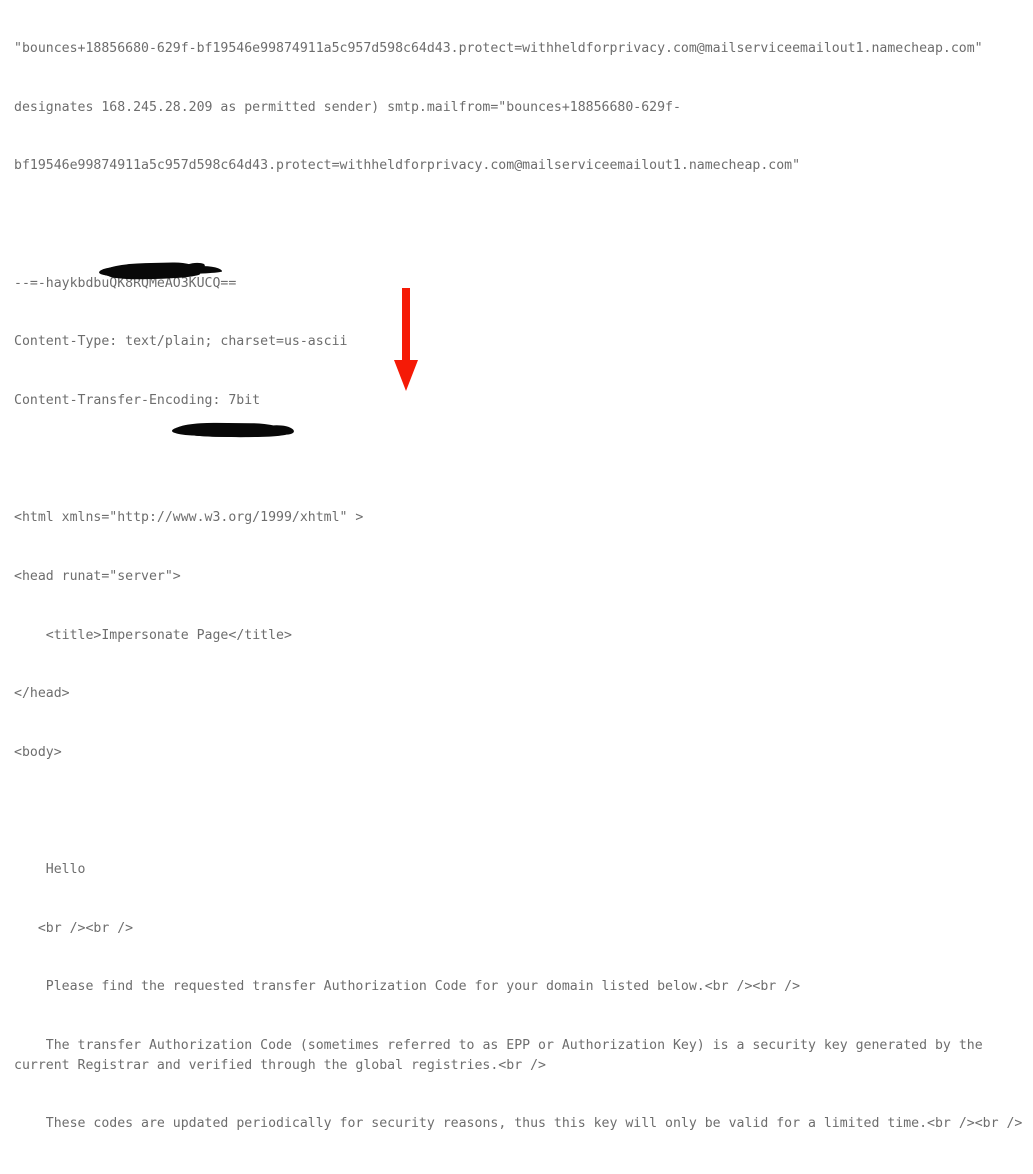  Describe the element at coordinates (231, 430) in the screenshot. I see `domain-name-redaction` at that location.